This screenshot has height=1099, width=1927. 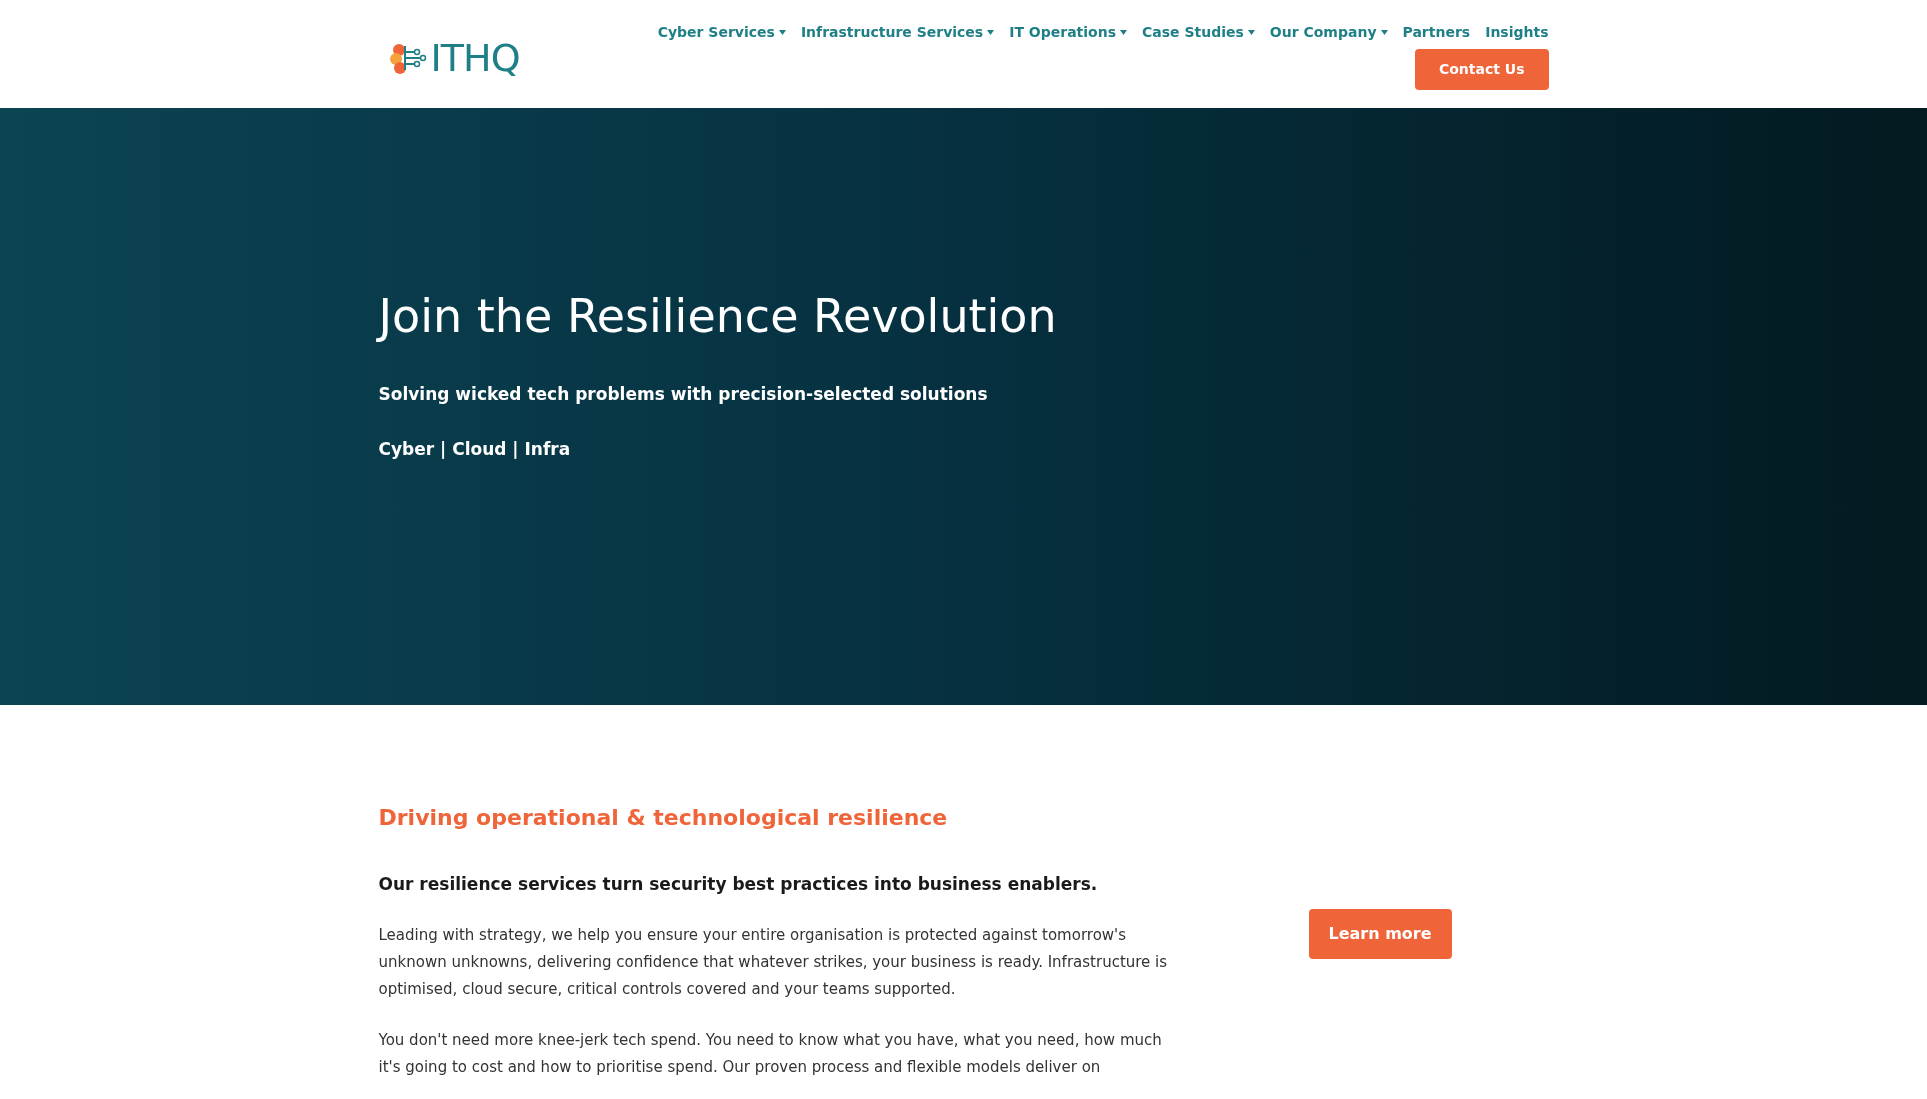 What do you see at coordinates (1068, 32) in the screenshot?
I see `nav-link: IT Operations` at bounding box center [1068, 32].